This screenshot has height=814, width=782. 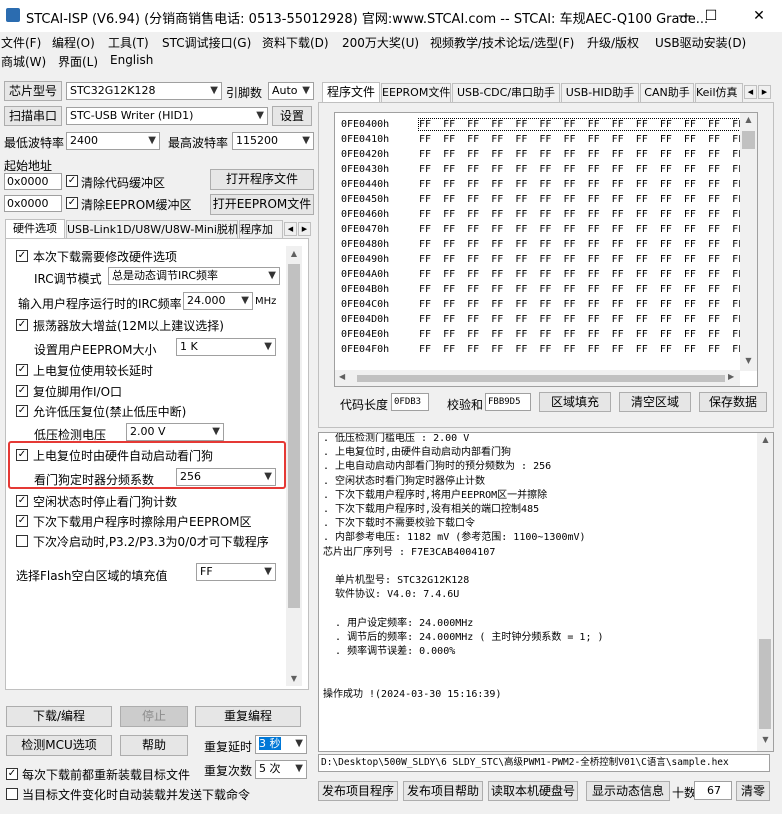 What do you see at coordinates (236, 572) in the screenshot?
I see `fill-value-select: FF ▼` at bounding box center [236, 572].